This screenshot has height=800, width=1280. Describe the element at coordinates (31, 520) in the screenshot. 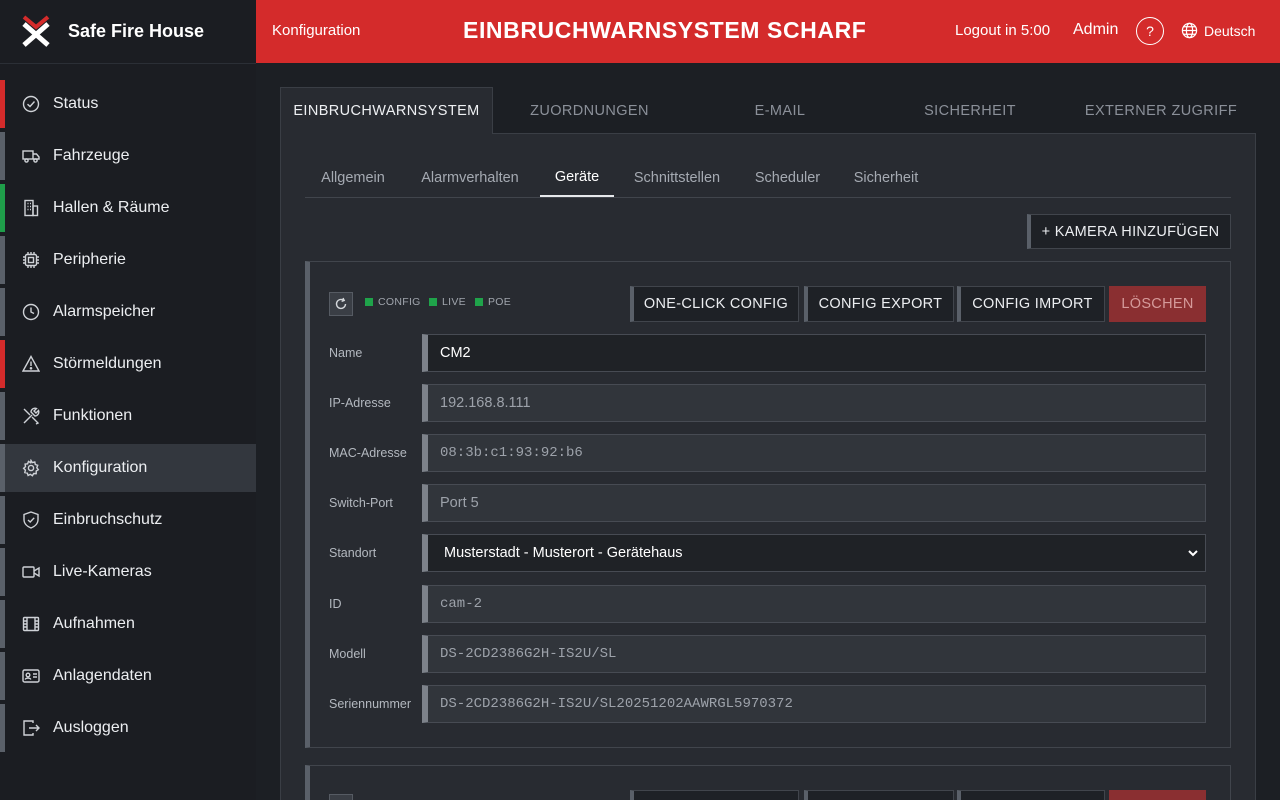

I see `shield-icon` at that location.